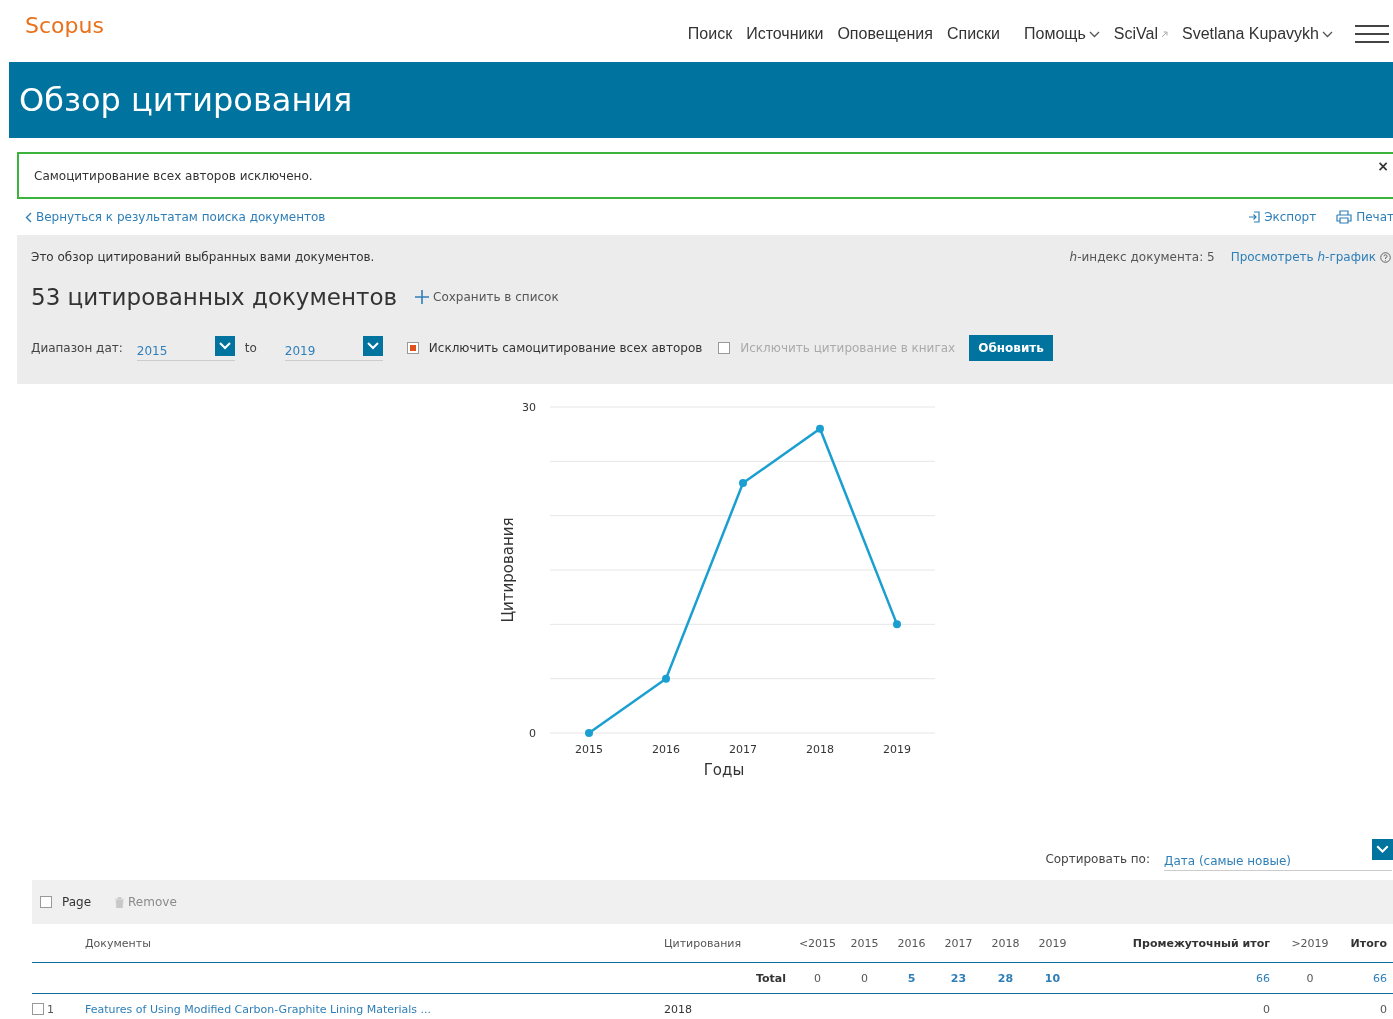 This screenshot has width=1393, height=1019. Describe the element at coordinates (38, 1009) in the screenshot. I see `row-checkbox` at that location.